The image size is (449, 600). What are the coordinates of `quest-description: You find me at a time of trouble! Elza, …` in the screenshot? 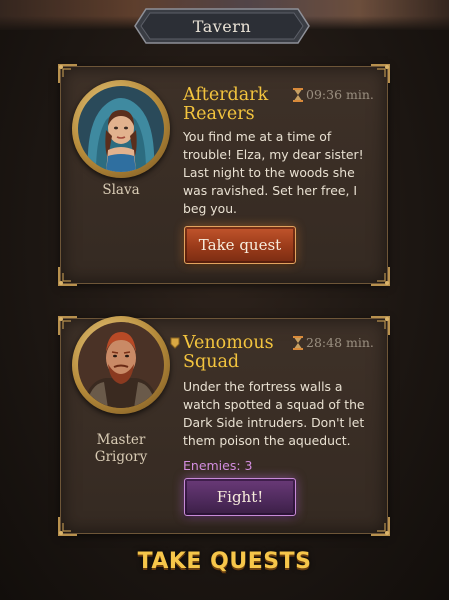 It's located at (273, 172).